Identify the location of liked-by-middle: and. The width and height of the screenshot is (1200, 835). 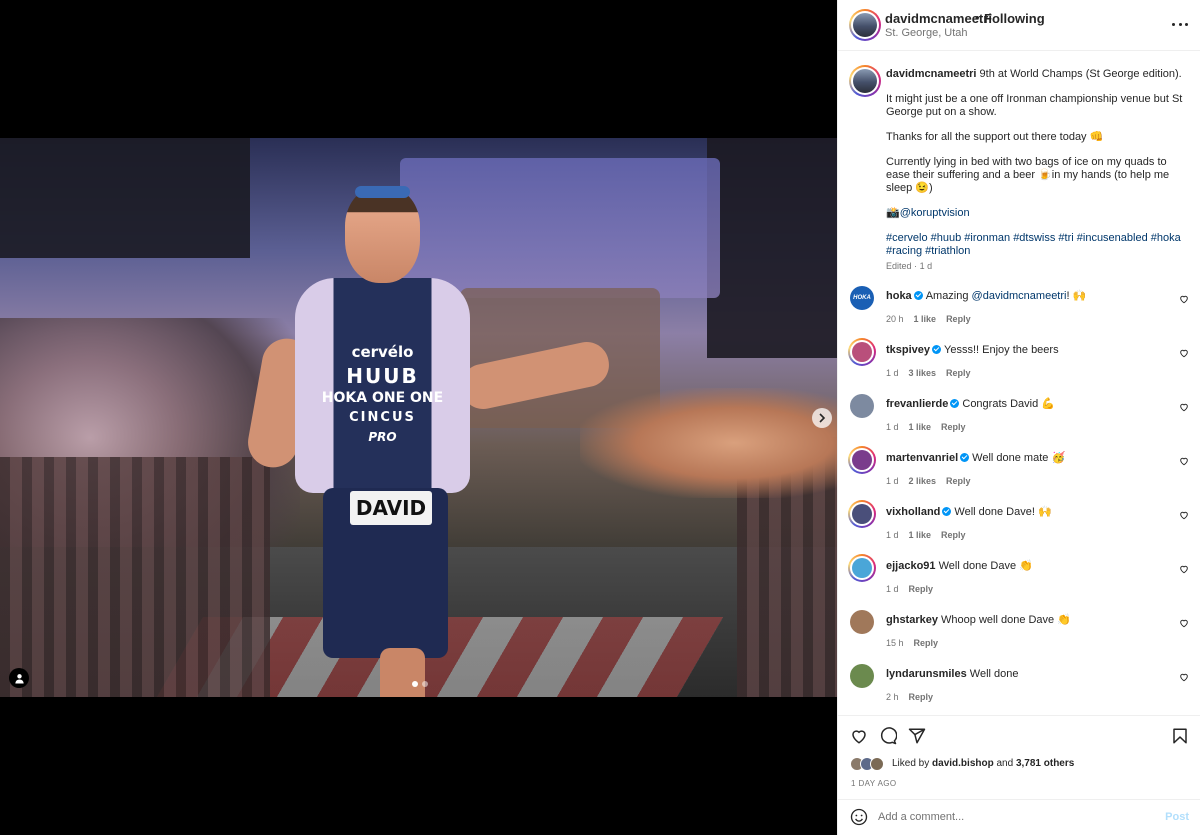
(1004, 763).